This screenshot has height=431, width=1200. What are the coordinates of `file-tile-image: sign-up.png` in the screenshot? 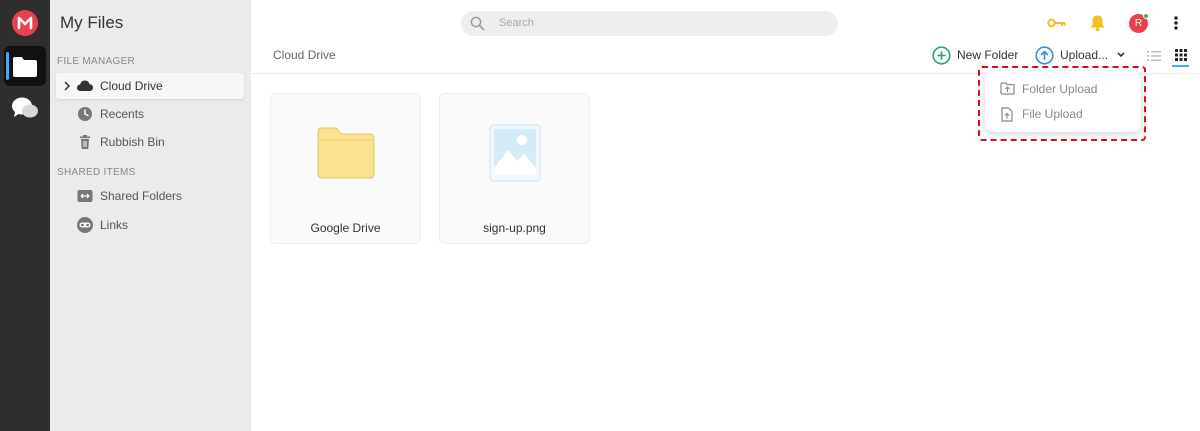 It's located at (514, 168).